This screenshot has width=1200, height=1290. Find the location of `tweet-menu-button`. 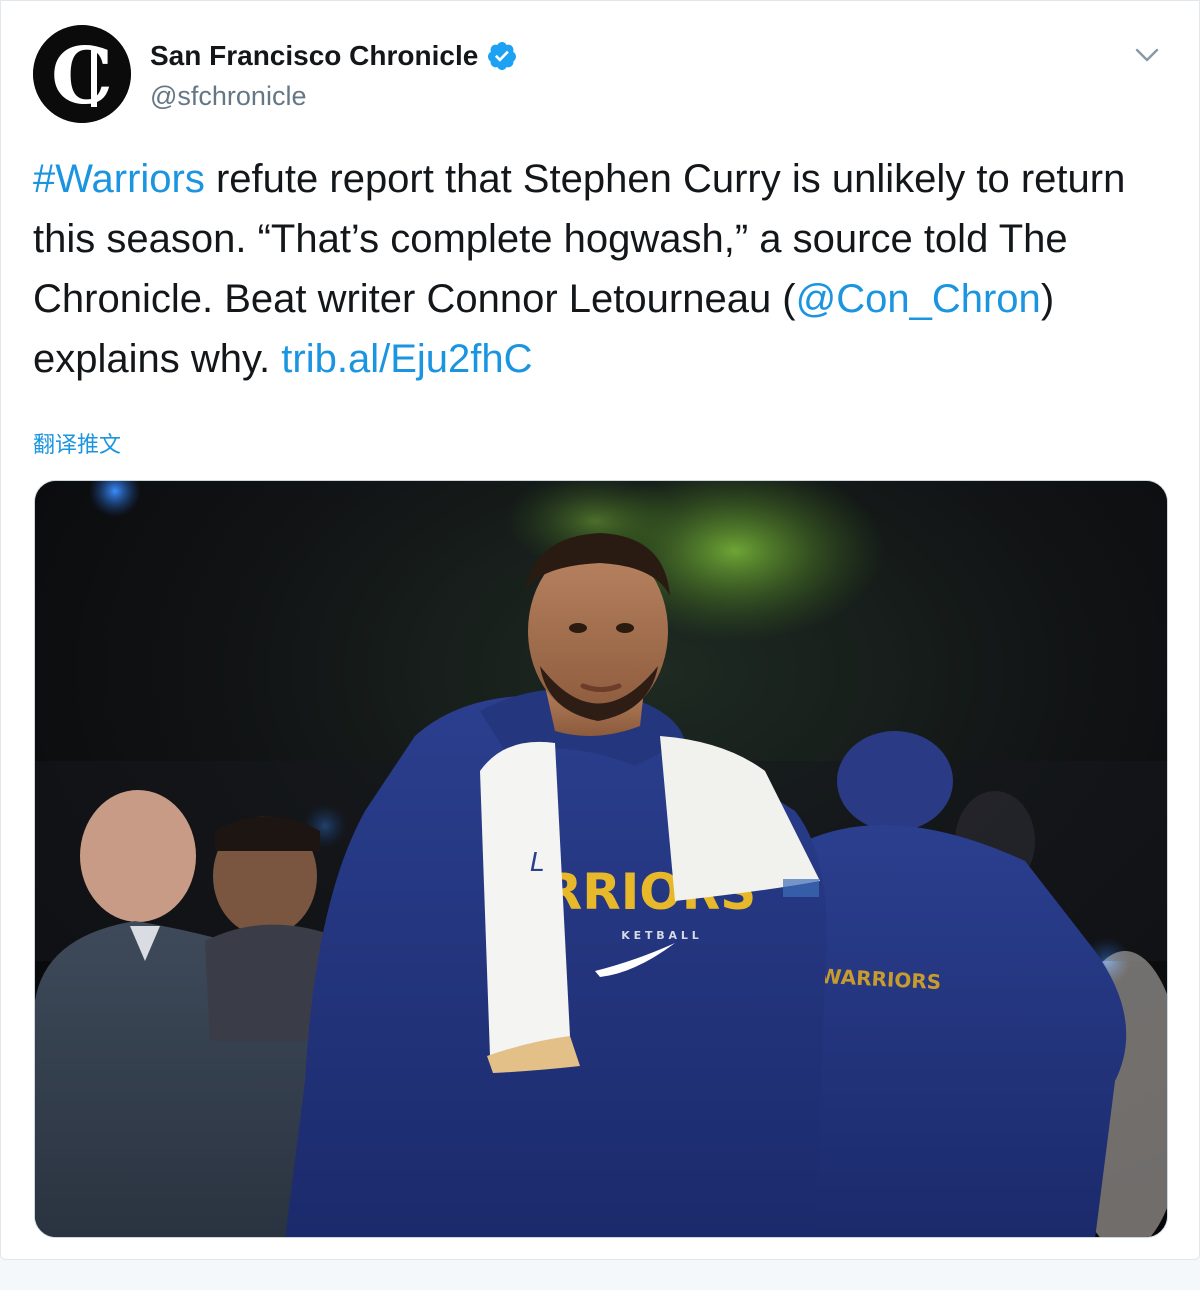

tweet-menu-button is located at coordinates (1147, 55).